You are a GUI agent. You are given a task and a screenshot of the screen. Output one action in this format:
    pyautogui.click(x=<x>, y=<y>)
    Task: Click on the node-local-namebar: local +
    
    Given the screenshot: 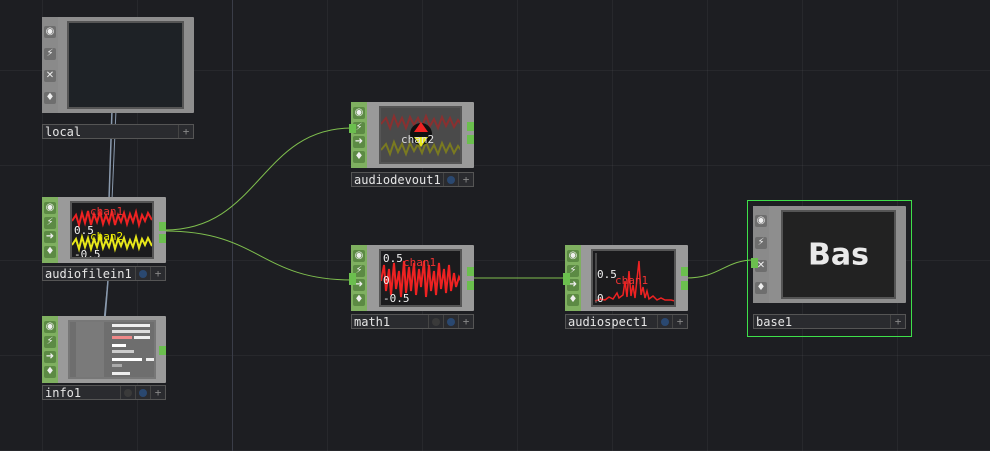 What is the action you would take?
    pyautogui.click(x=118, y=131)
    